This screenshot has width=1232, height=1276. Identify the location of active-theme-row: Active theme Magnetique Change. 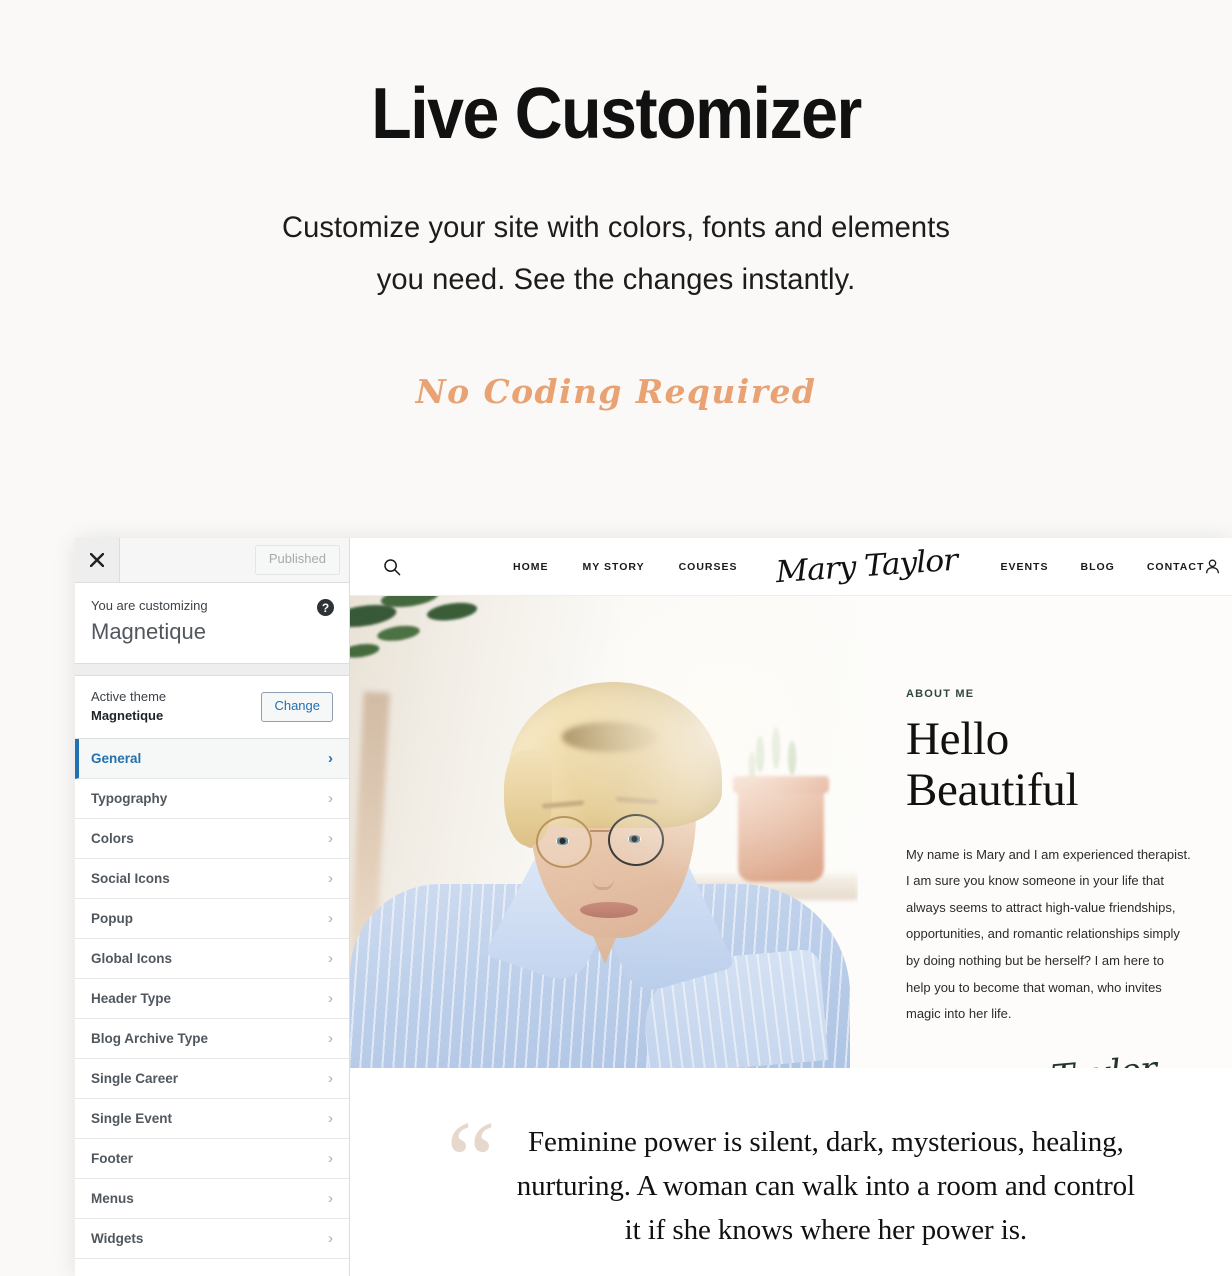
(212, 707).